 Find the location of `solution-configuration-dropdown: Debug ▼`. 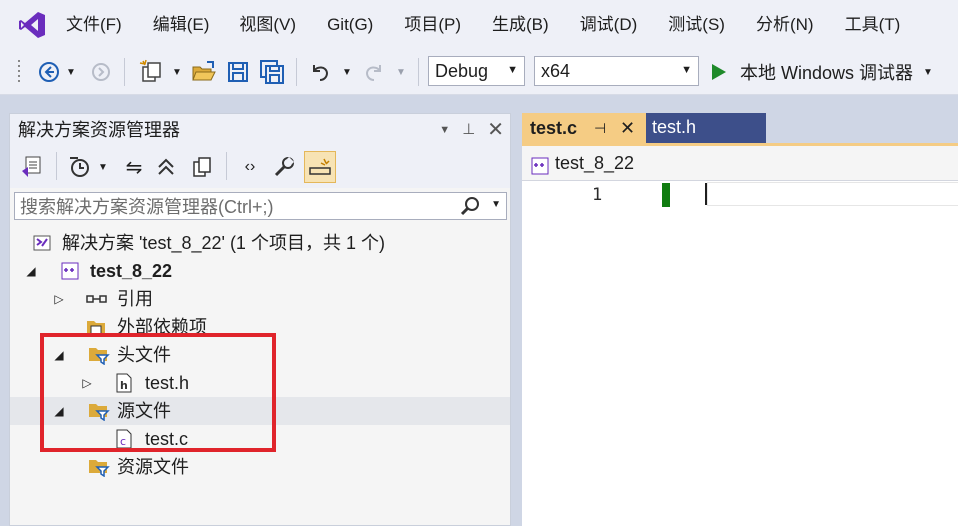

solution-configuration-dropdown: Debug ▼ is located at coordinates (476, 71).